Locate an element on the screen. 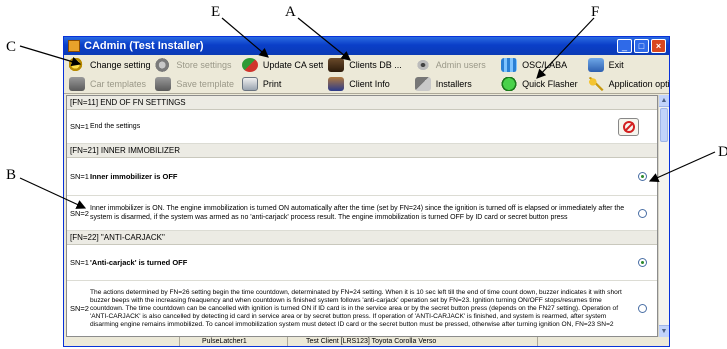  car-icon is located at coordinates (77, 83).